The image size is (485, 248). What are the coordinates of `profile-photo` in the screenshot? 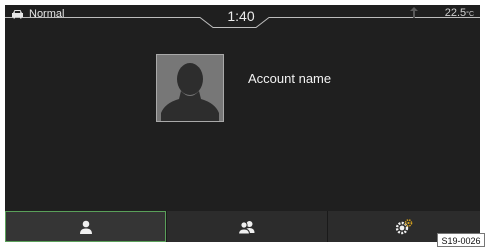 It's located at (190, 88).